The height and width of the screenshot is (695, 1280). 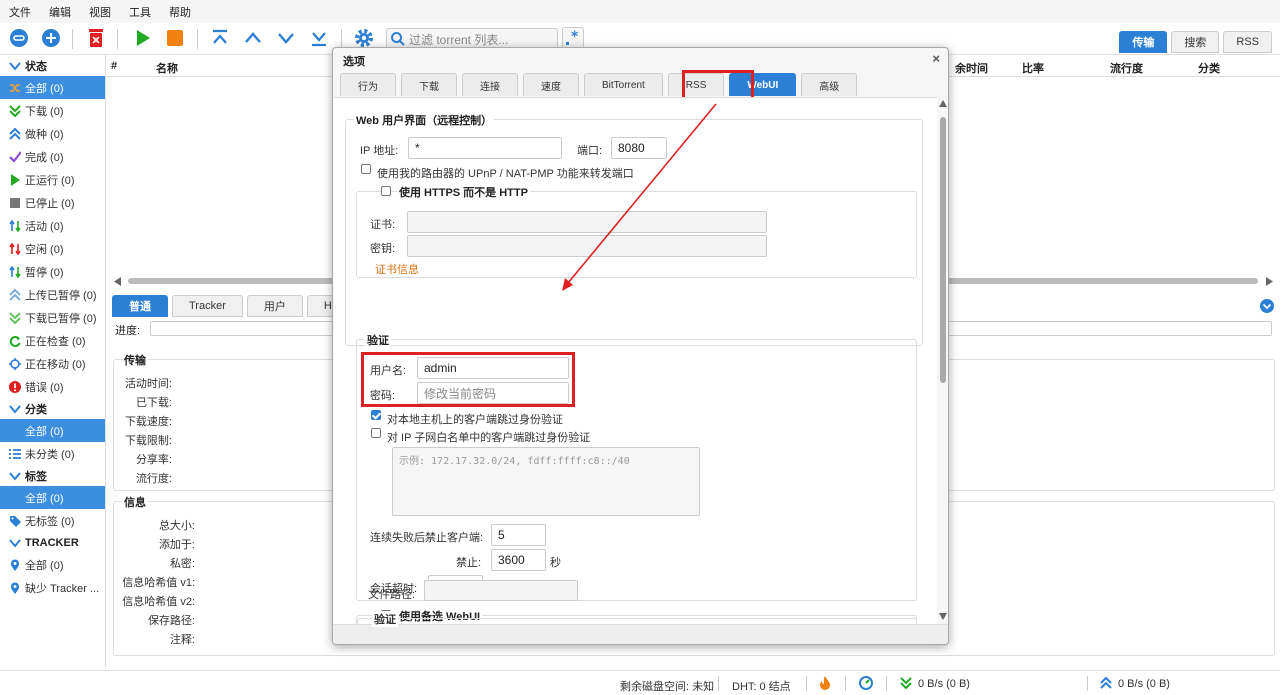 I want to click on scroll-up-icon, so click(x=943, y=103).